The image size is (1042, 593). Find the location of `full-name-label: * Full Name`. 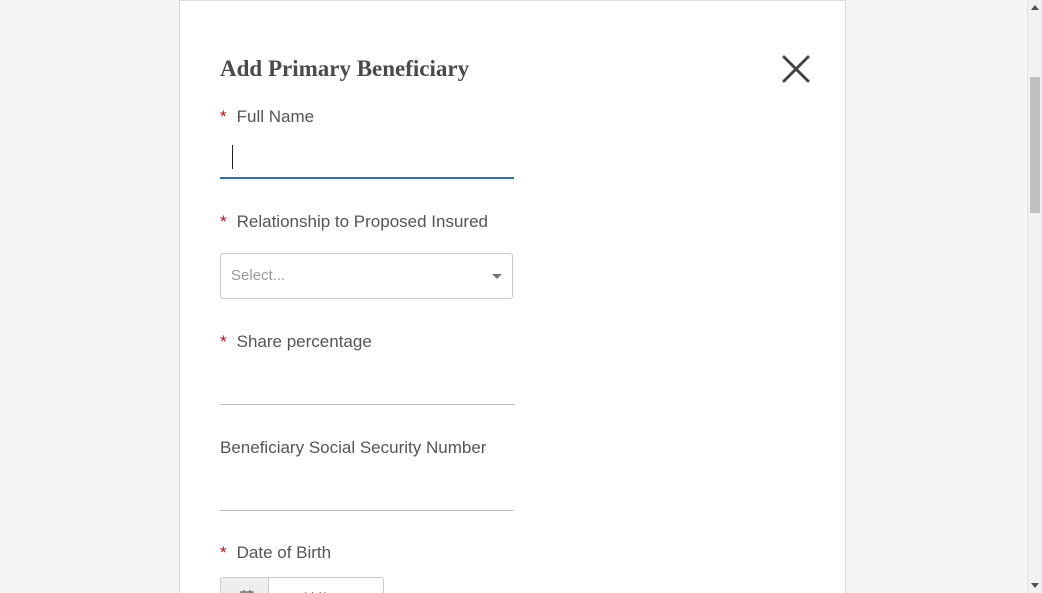

full-name-label: * Full Name is located at coordinates (267, 117).